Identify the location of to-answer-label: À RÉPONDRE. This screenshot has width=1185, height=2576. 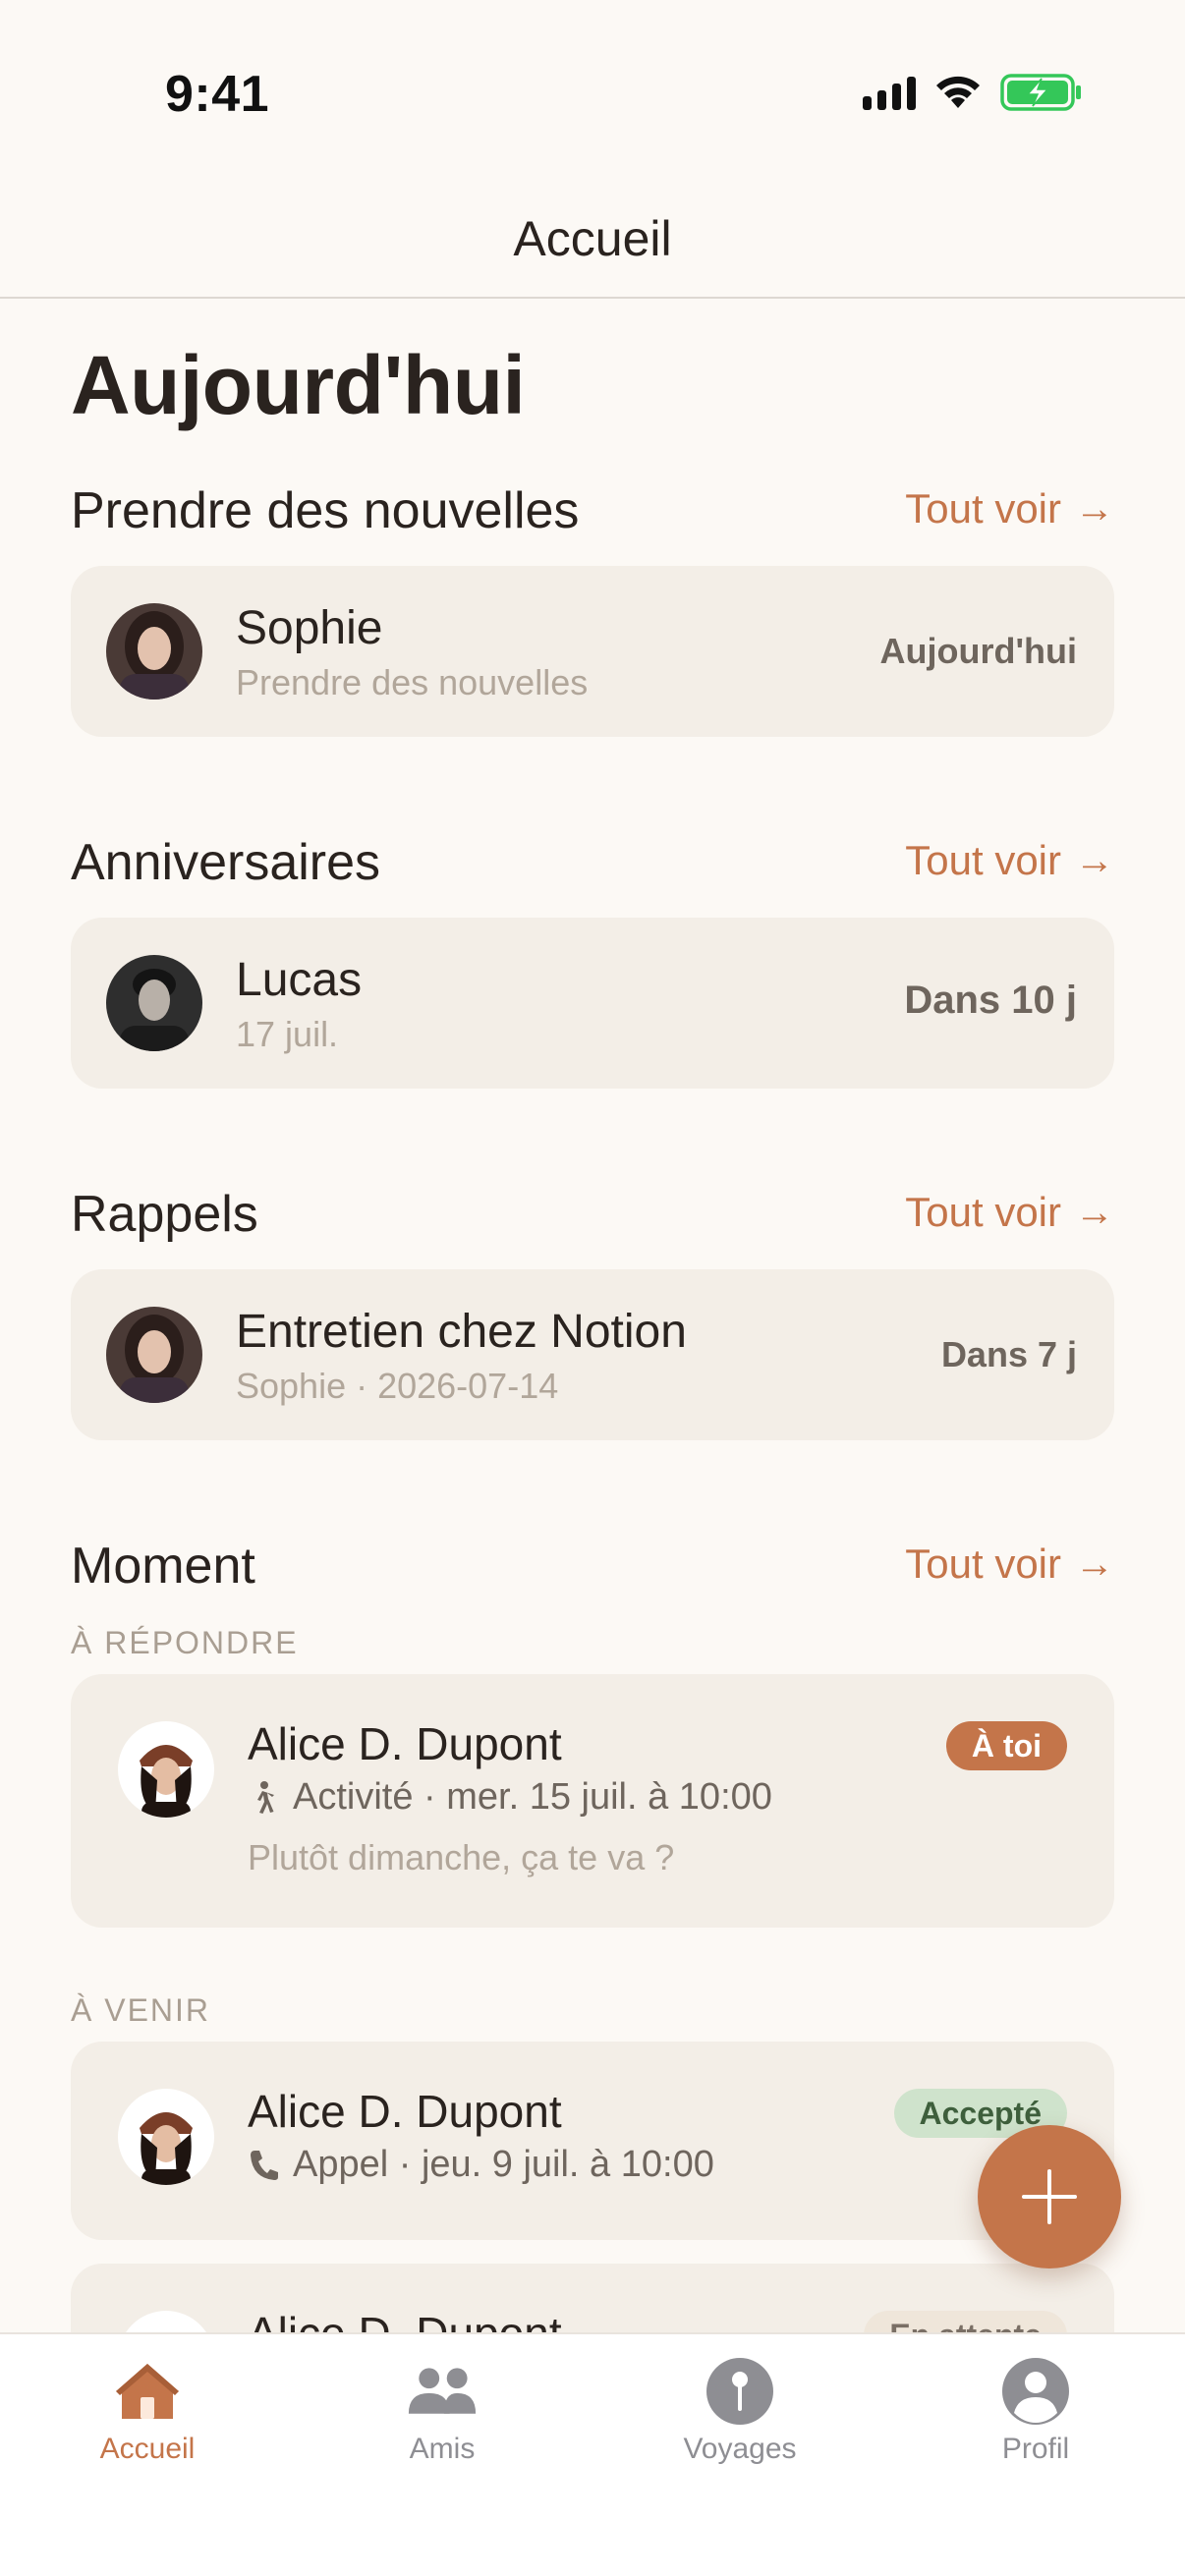
(185, 1642).